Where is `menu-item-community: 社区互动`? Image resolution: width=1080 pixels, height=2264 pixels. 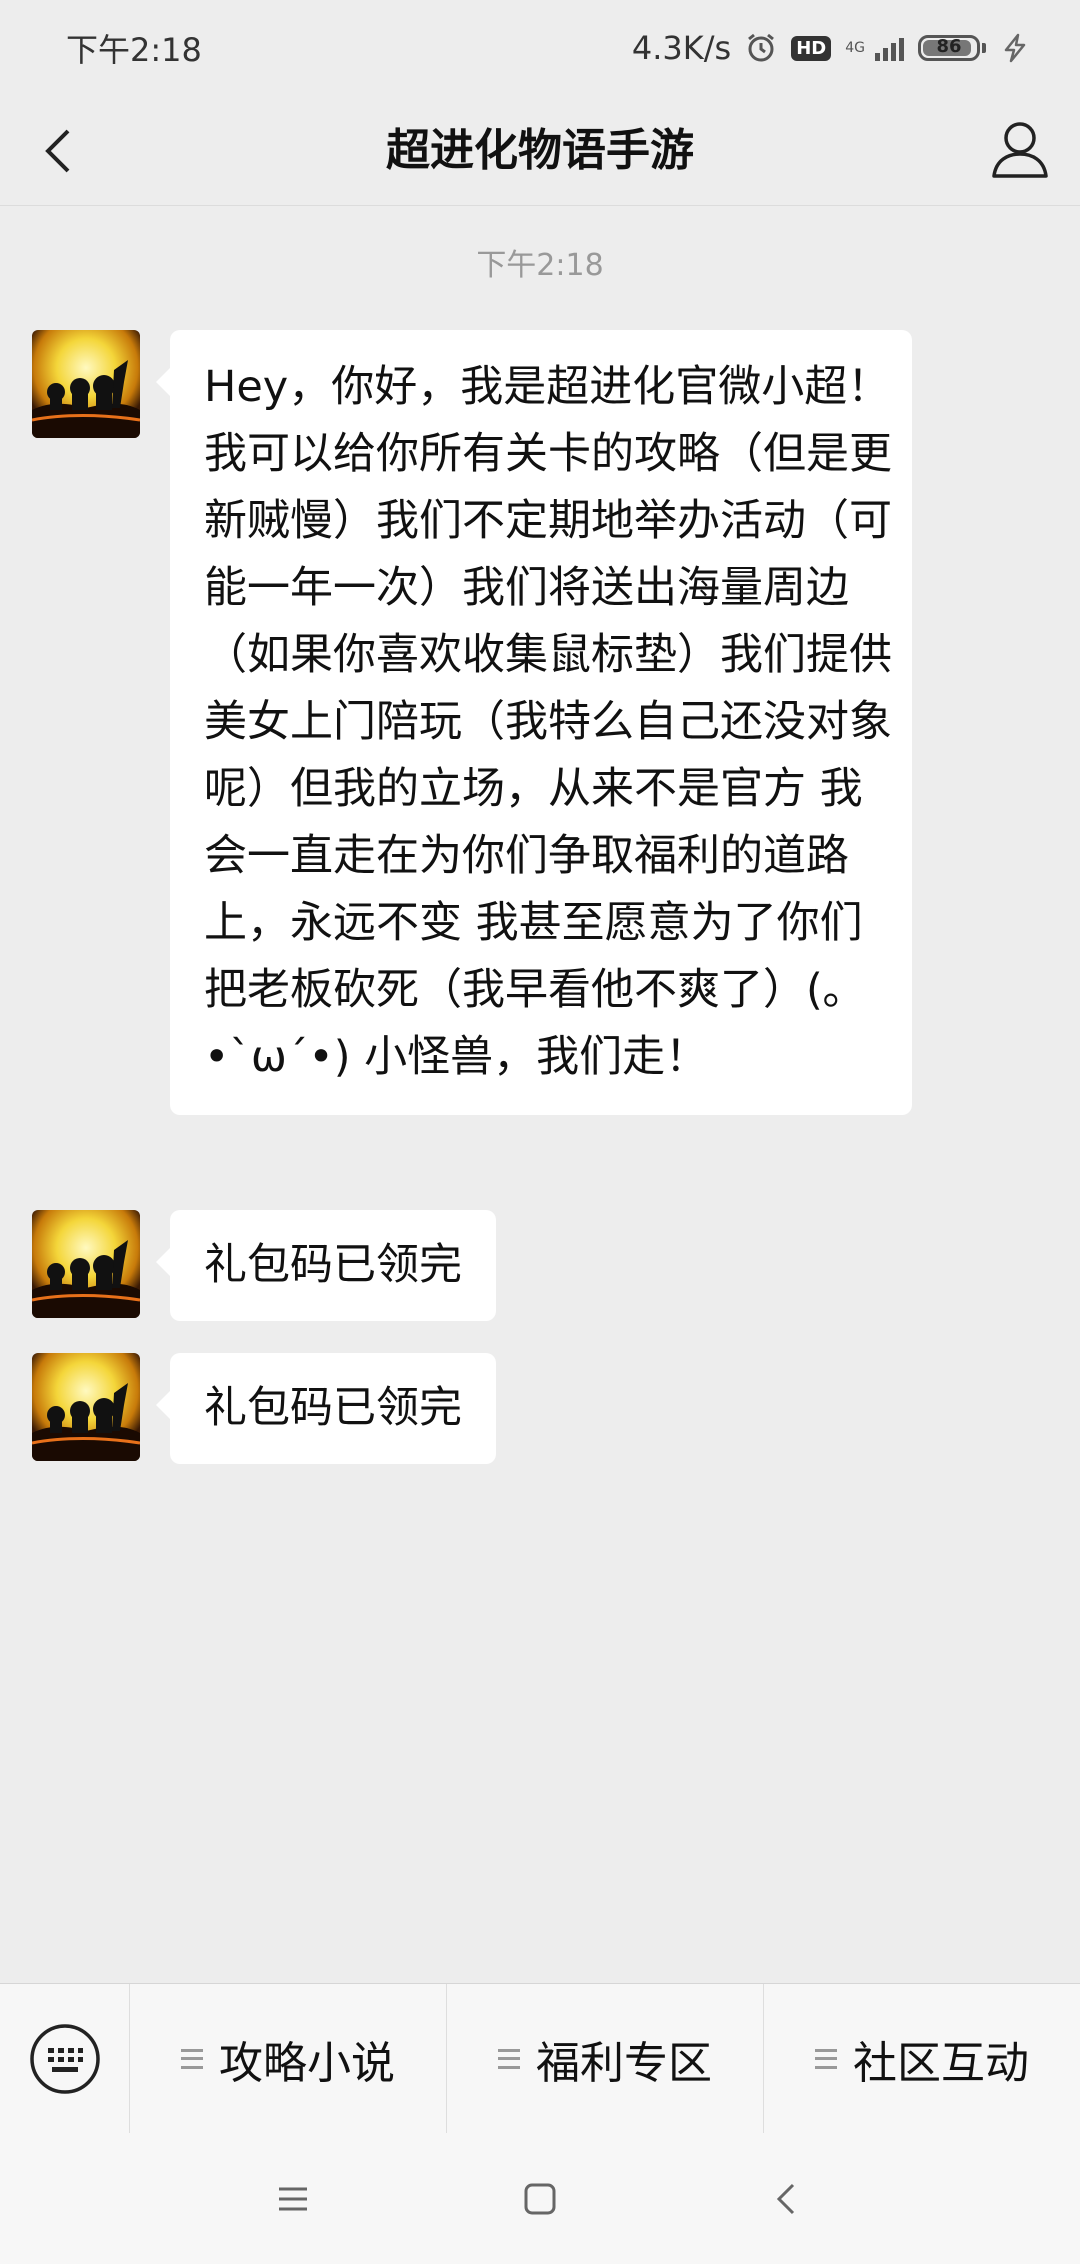 menu-item-community: 社区互动 is located at coordinates (922, 2059).